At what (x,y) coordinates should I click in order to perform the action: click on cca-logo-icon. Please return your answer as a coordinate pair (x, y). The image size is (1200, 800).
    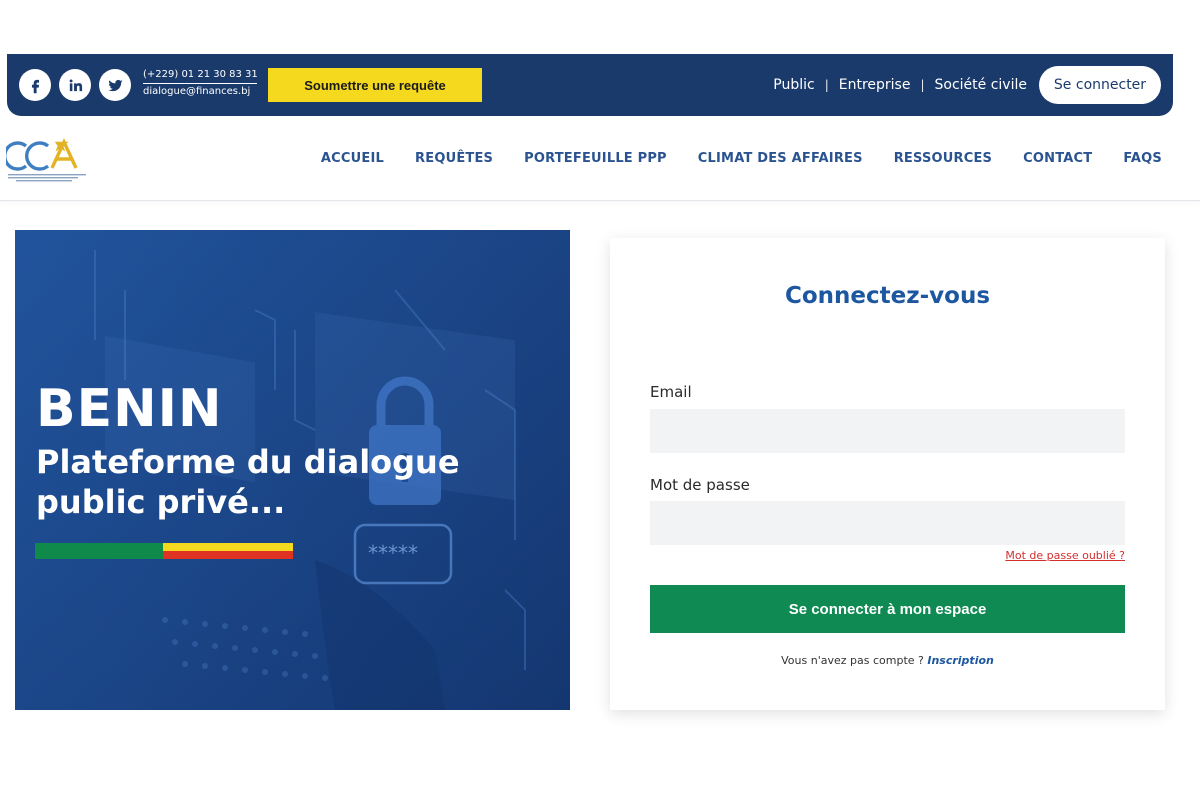
    Looking at the image, I should click on (44, 159).